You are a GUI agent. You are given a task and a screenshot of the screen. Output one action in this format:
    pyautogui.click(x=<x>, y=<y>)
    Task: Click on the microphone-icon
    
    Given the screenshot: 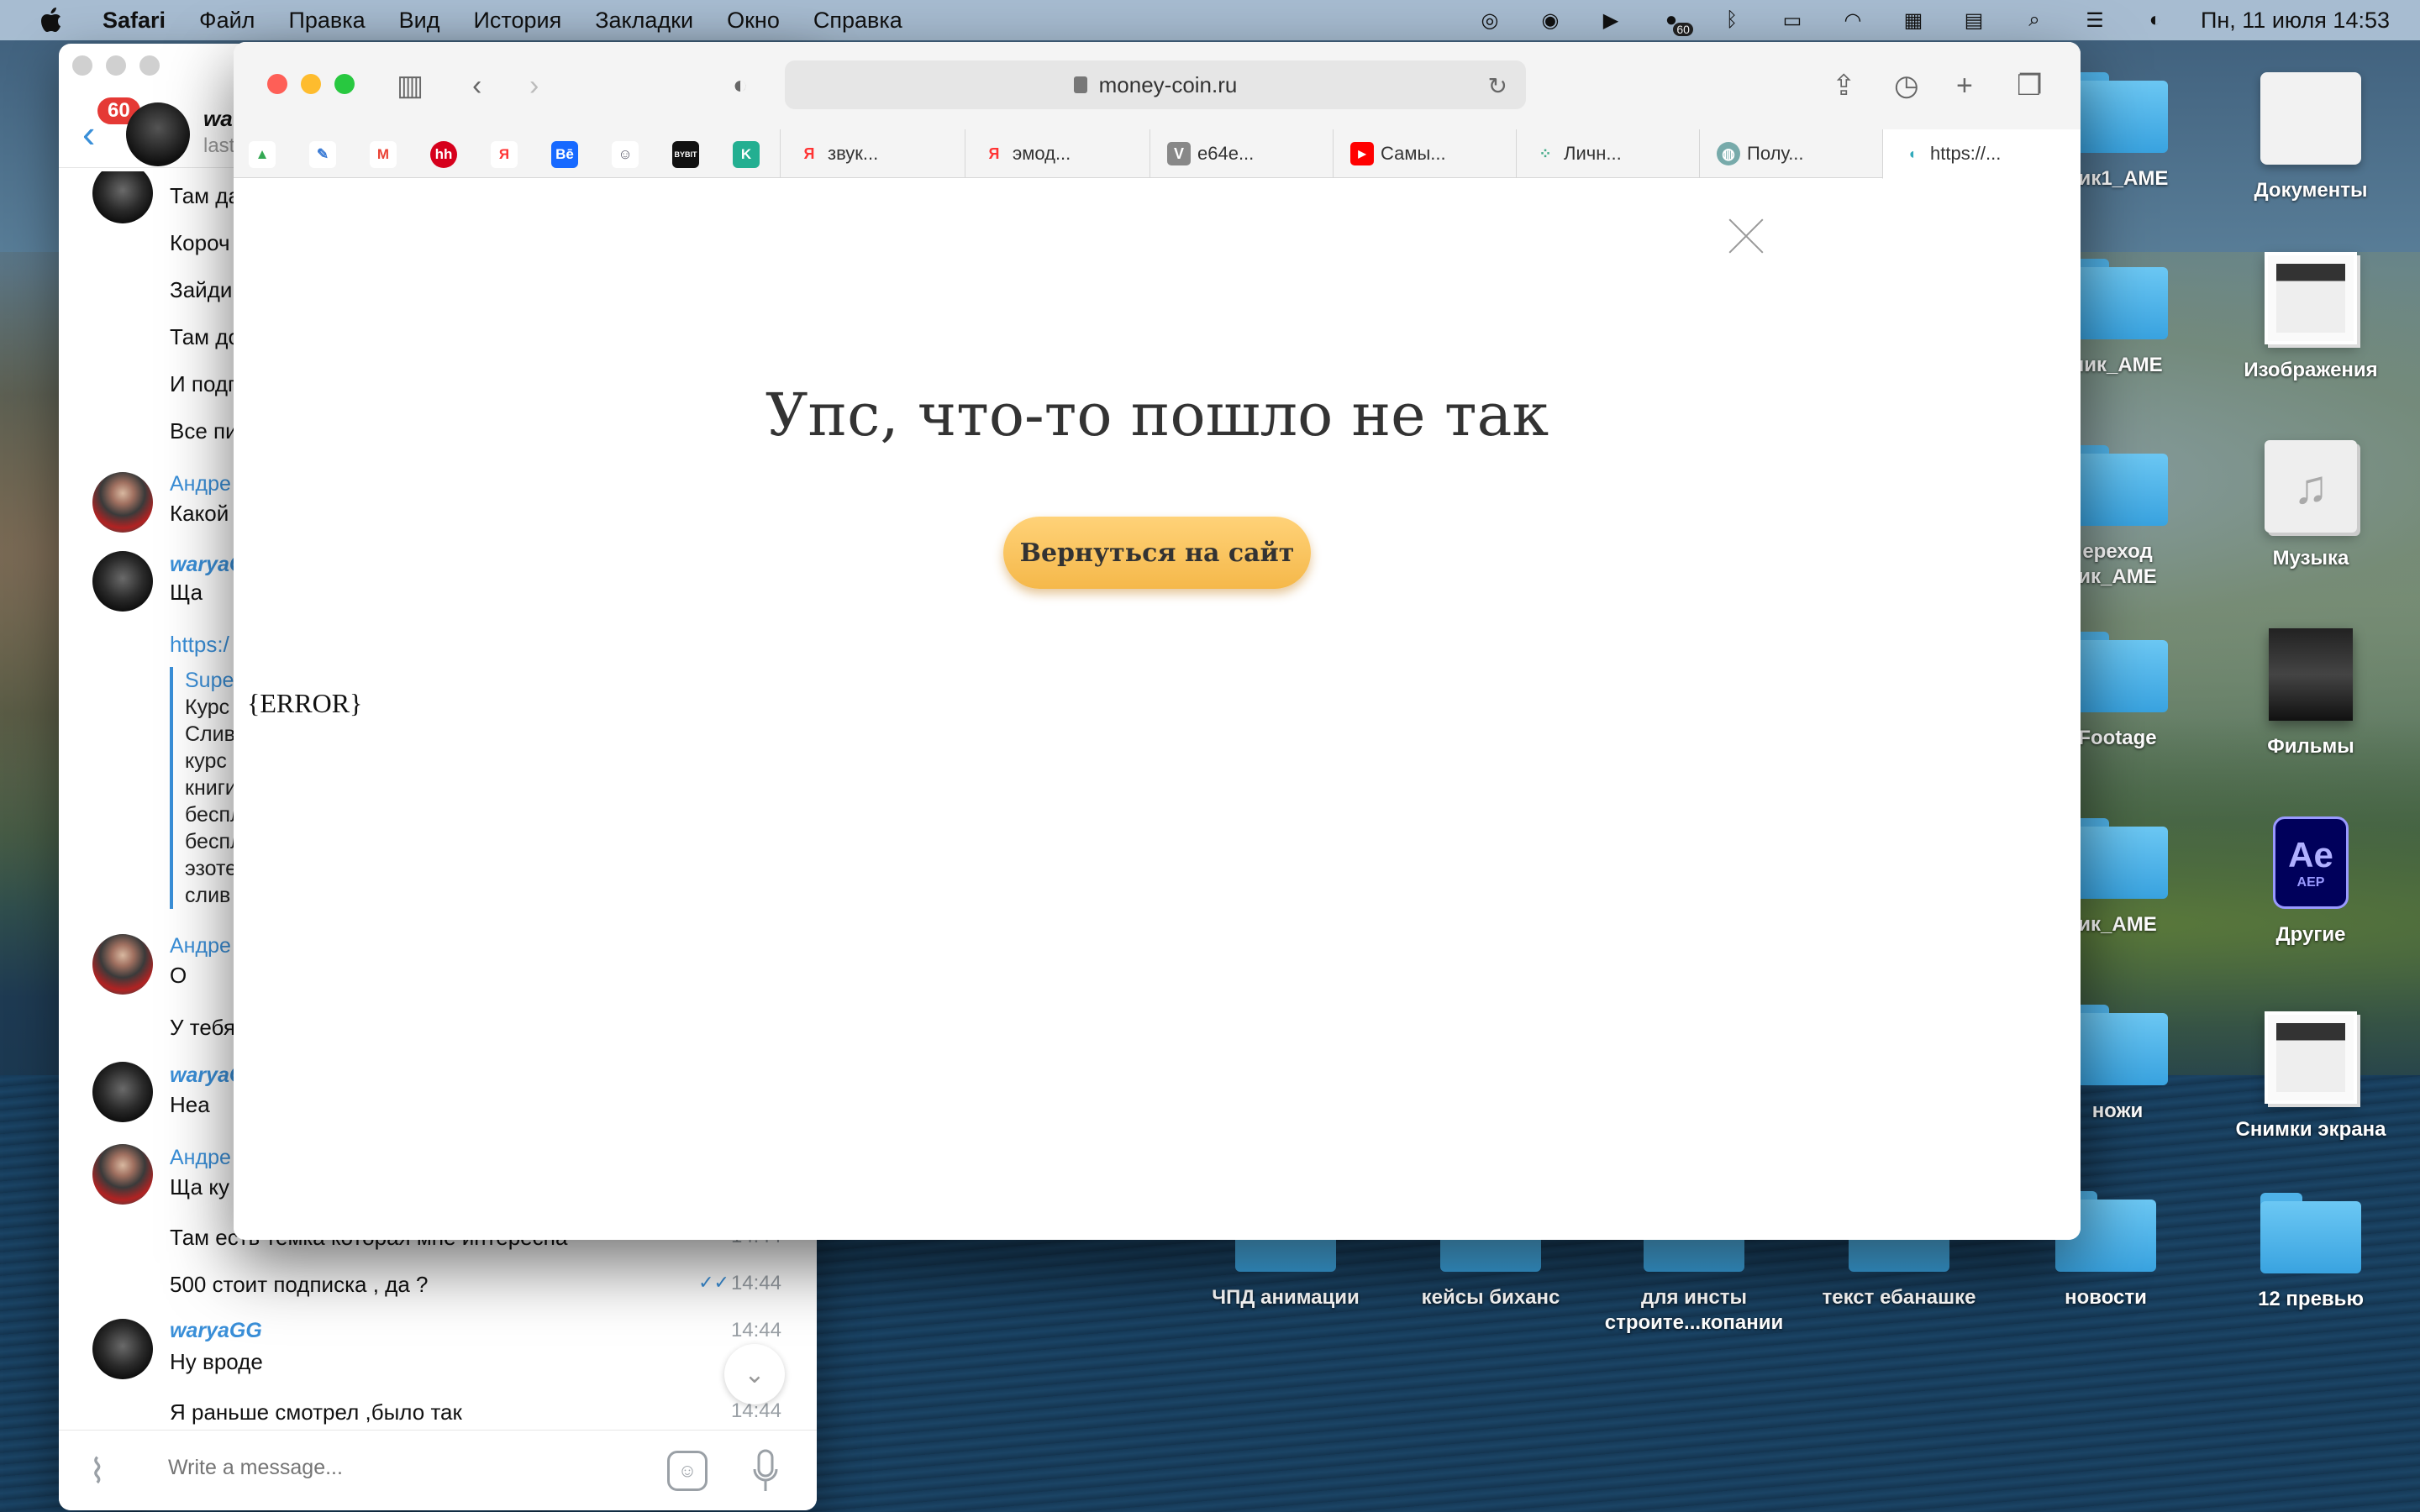 What is the action you would take?
    pyautogui.click(x=765, y=1471)
    